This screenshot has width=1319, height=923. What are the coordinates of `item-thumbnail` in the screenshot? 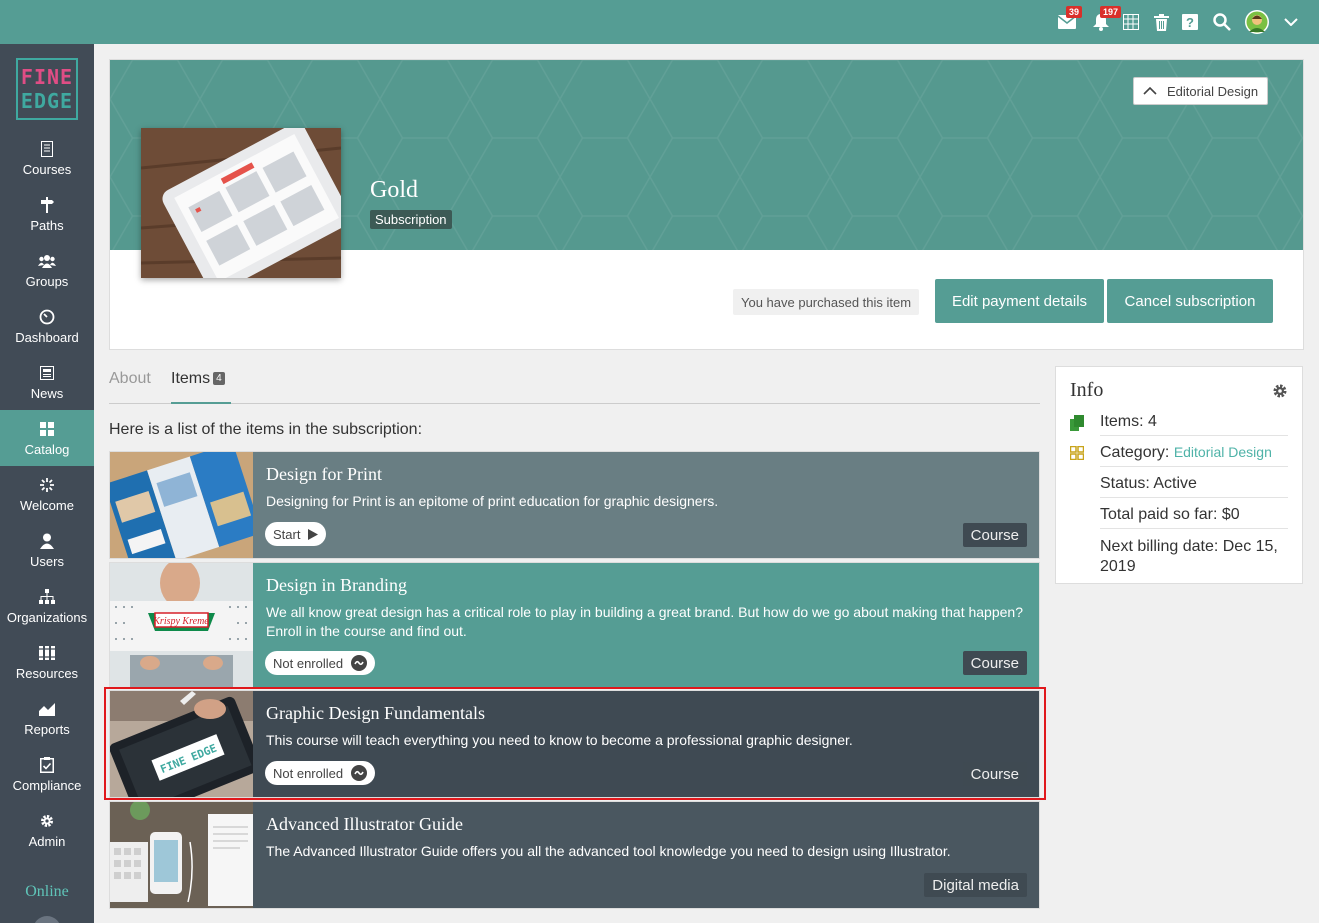 It's located at (181, 855).